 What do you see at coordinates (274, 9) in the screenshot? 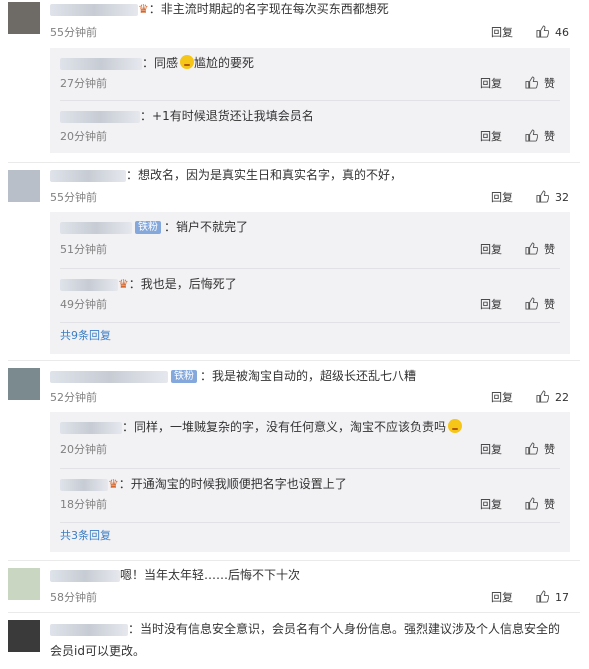
I see `comment-text: 非主流时期起的名字现在每次买东西都想死` at bounding box center [274, 9].